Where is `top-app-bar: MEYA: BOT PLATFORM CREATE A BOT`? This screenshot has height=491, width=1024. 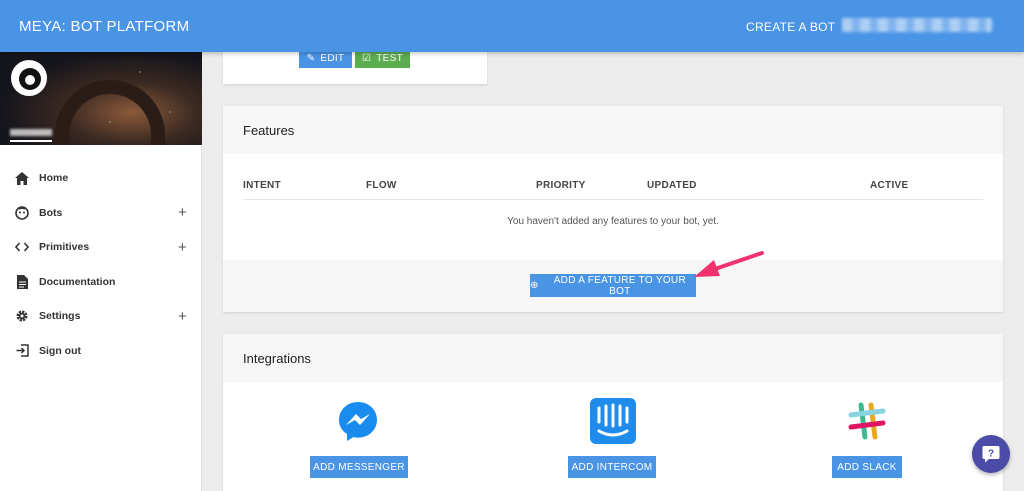
top-app-bar: MEYA: BOT PLATFORM CREATE A BOT is located at coordinates (512, 26).